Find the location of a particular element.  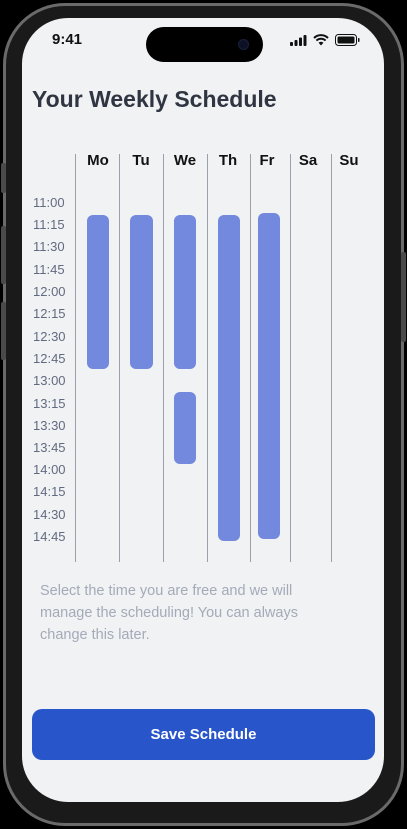

day-header-tu: Tu is located at coordinates (141, 160).